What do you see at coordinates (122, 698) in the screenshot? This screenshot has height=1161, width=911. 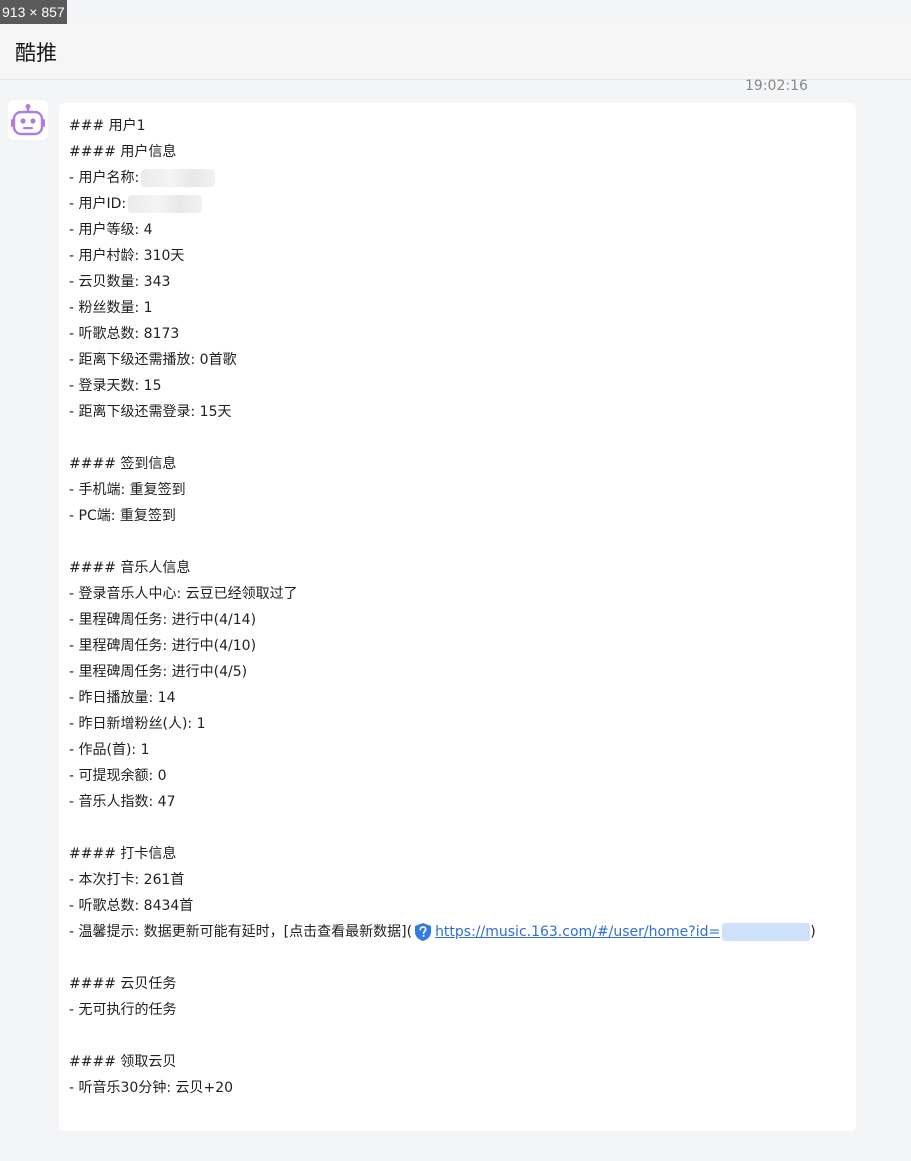 I see `line-22: - 昨日播放量: 14` at bounding box center [122, 698].